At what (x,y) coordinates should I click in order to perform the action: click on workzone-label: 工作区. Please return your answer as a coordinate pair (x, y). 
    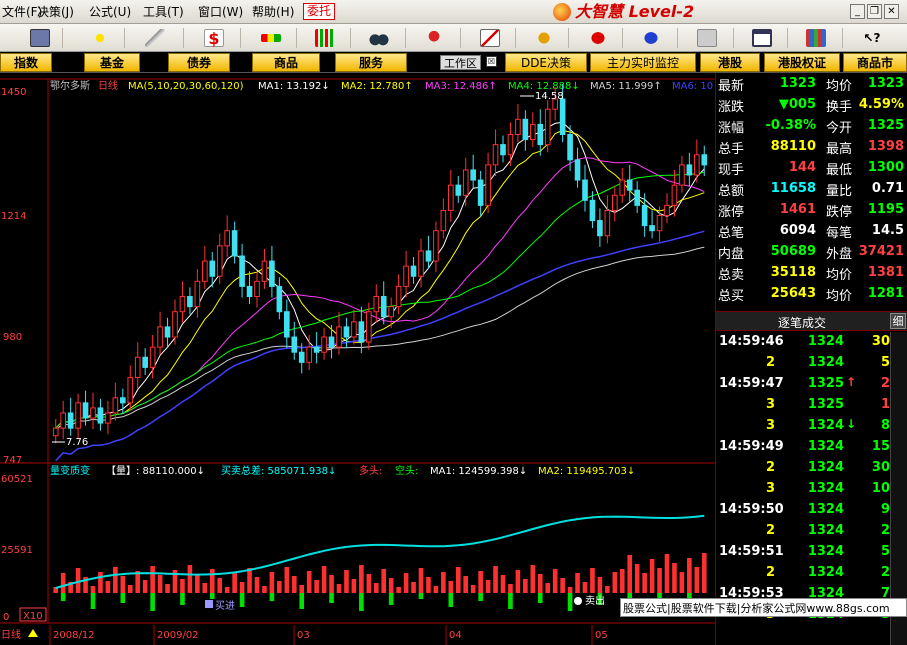
    Looking at the image, I should click on (460, 62).